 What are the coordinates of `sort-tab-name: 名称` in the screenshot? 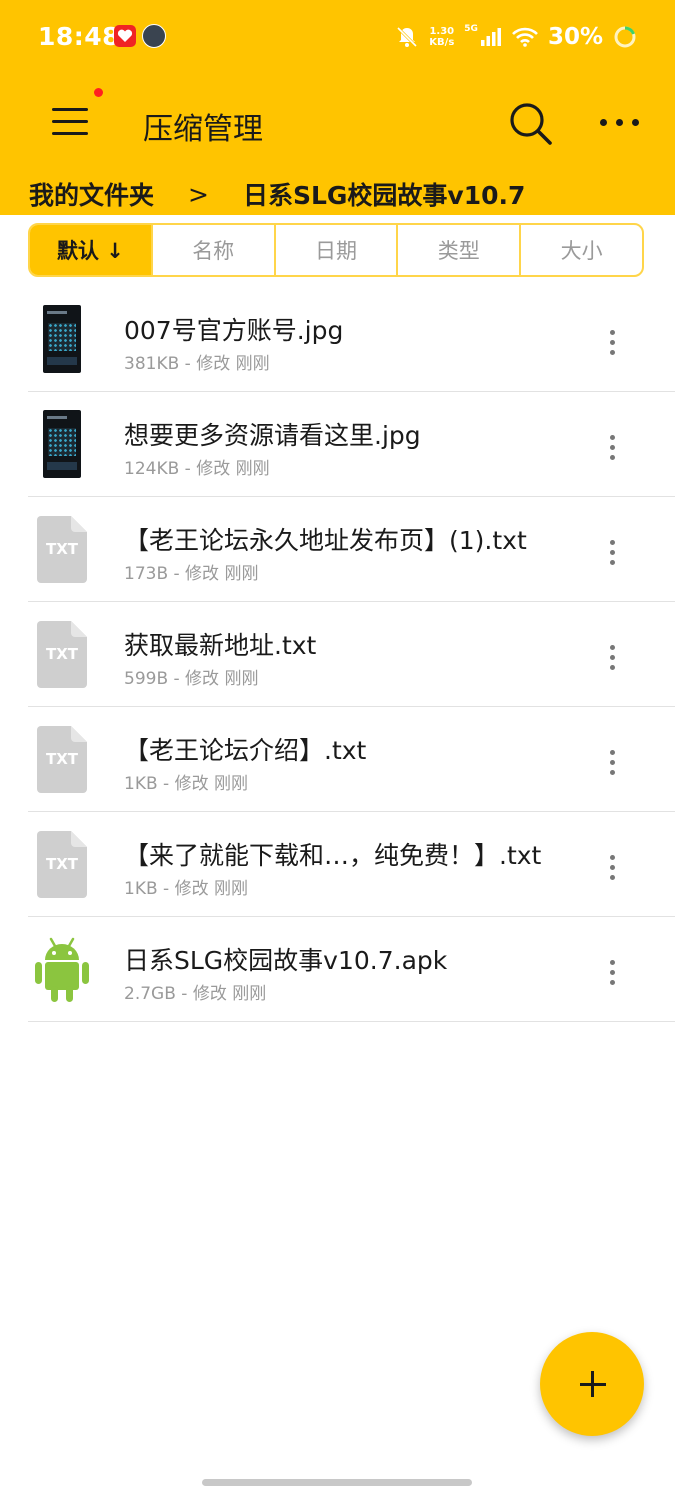 It's located at (214, 250).